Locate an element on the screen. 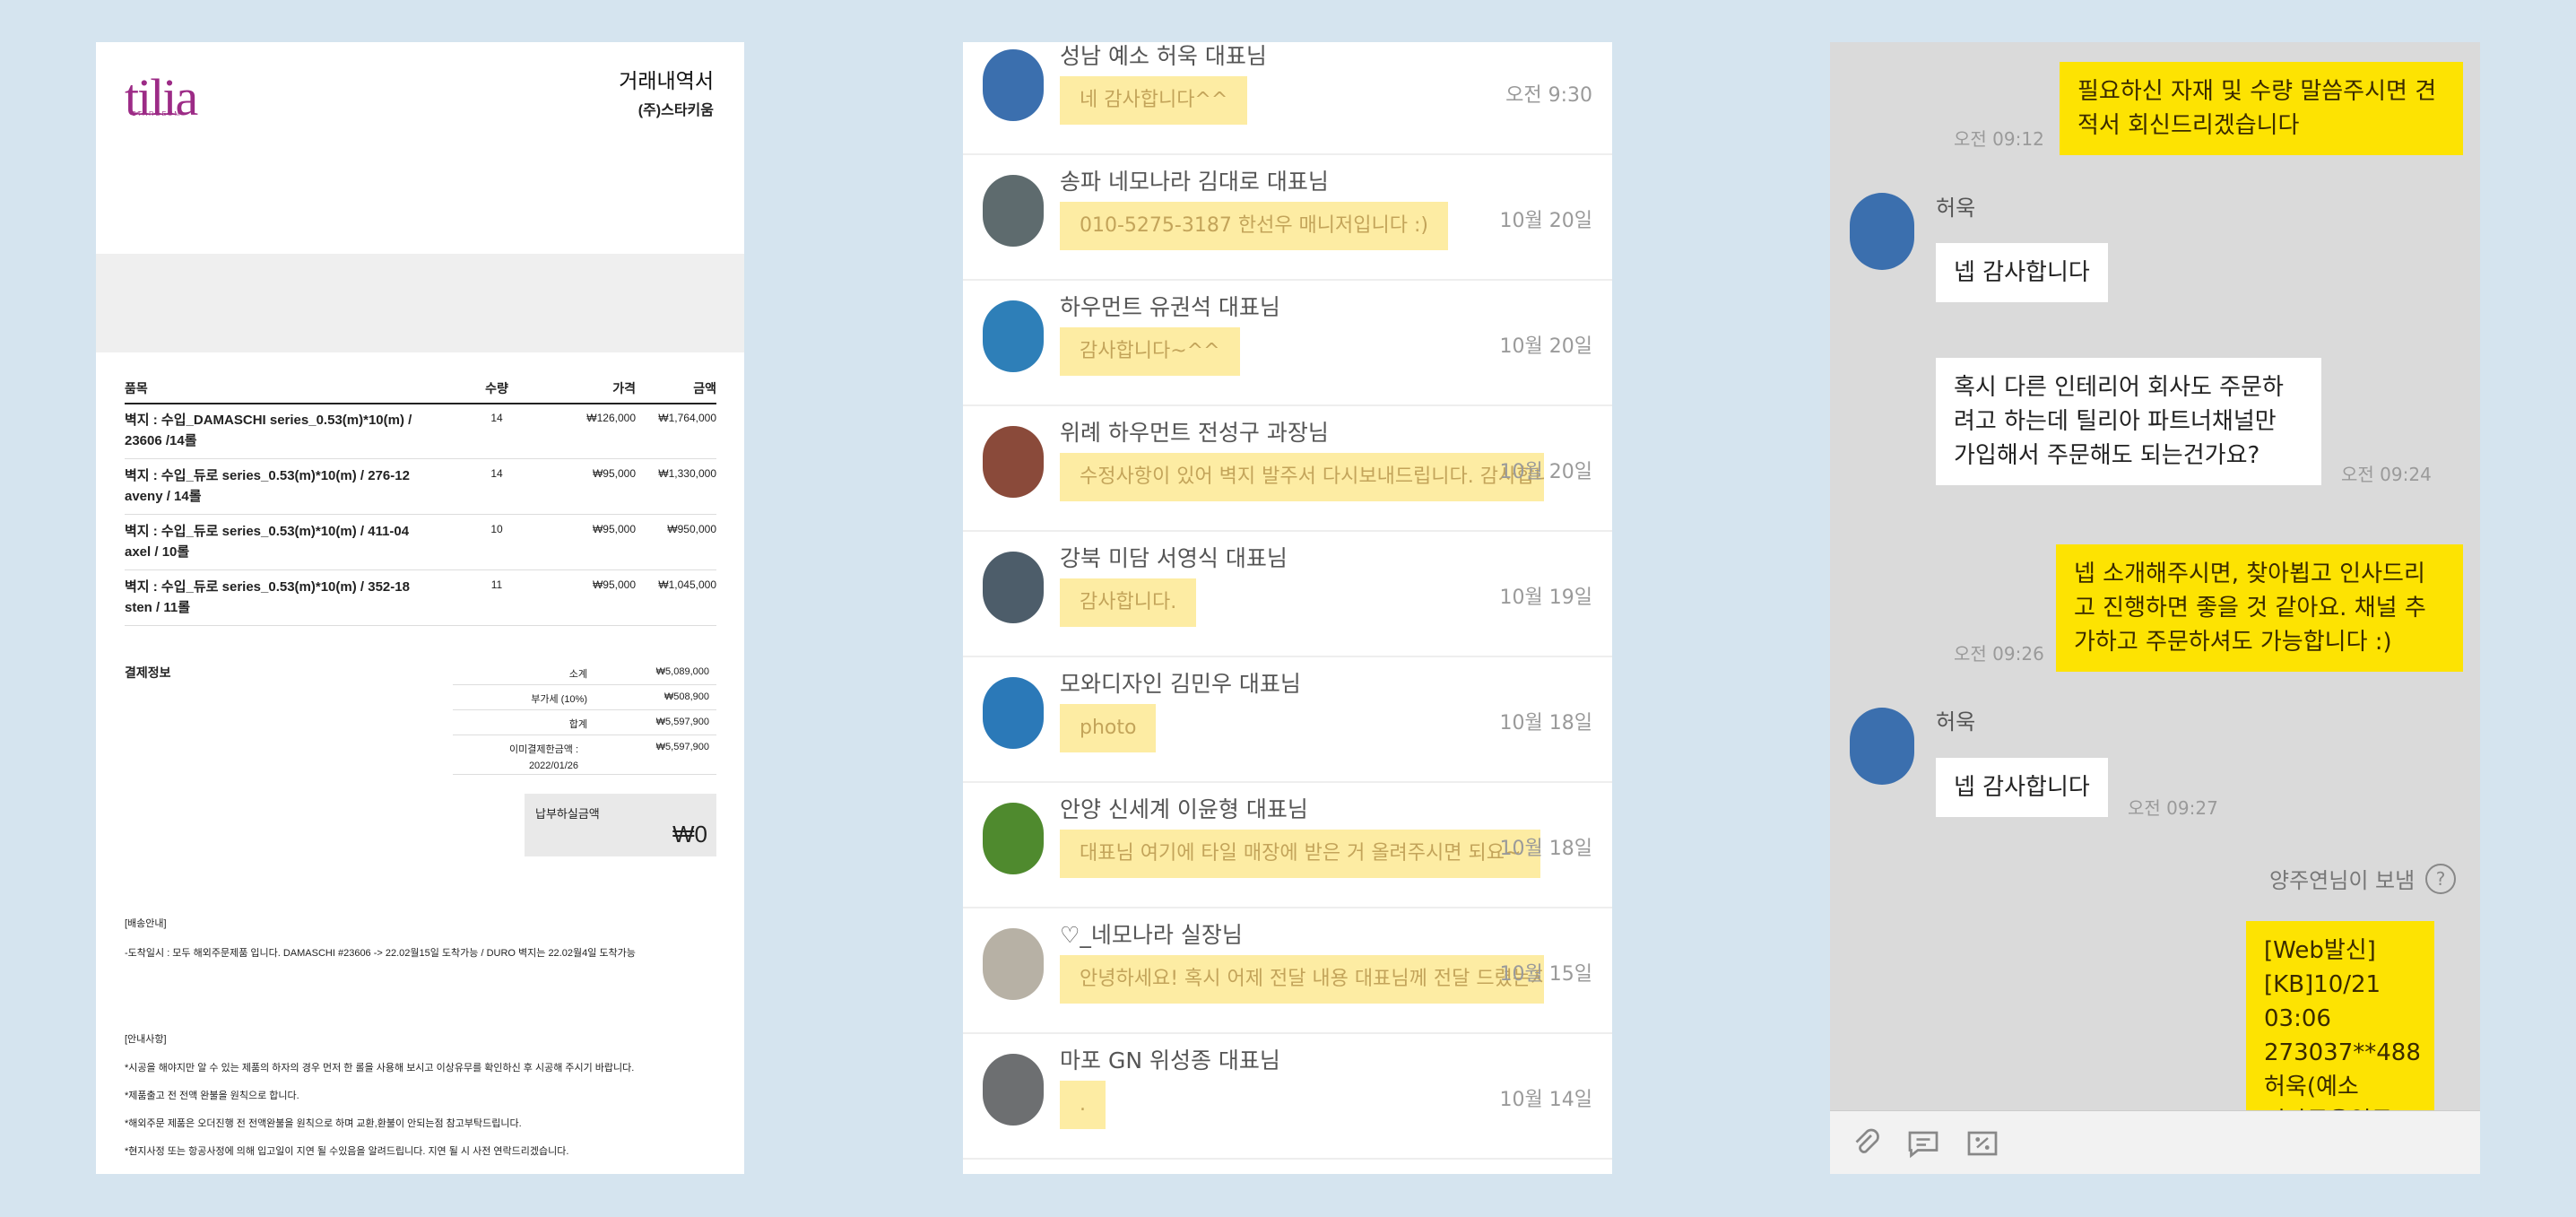  row-price: ₩95,000 is located at coordinates (614, 584).